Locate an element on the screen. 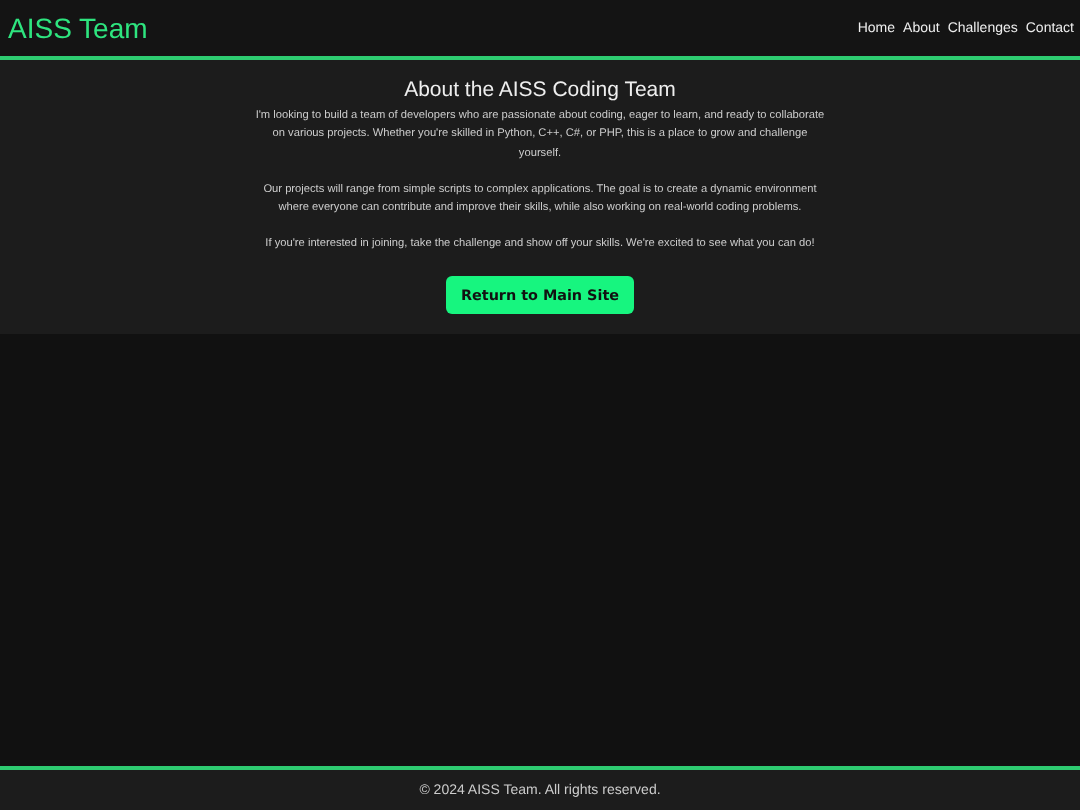  section-title: About the AISS Coding Team is located at coordinates (540, 90).